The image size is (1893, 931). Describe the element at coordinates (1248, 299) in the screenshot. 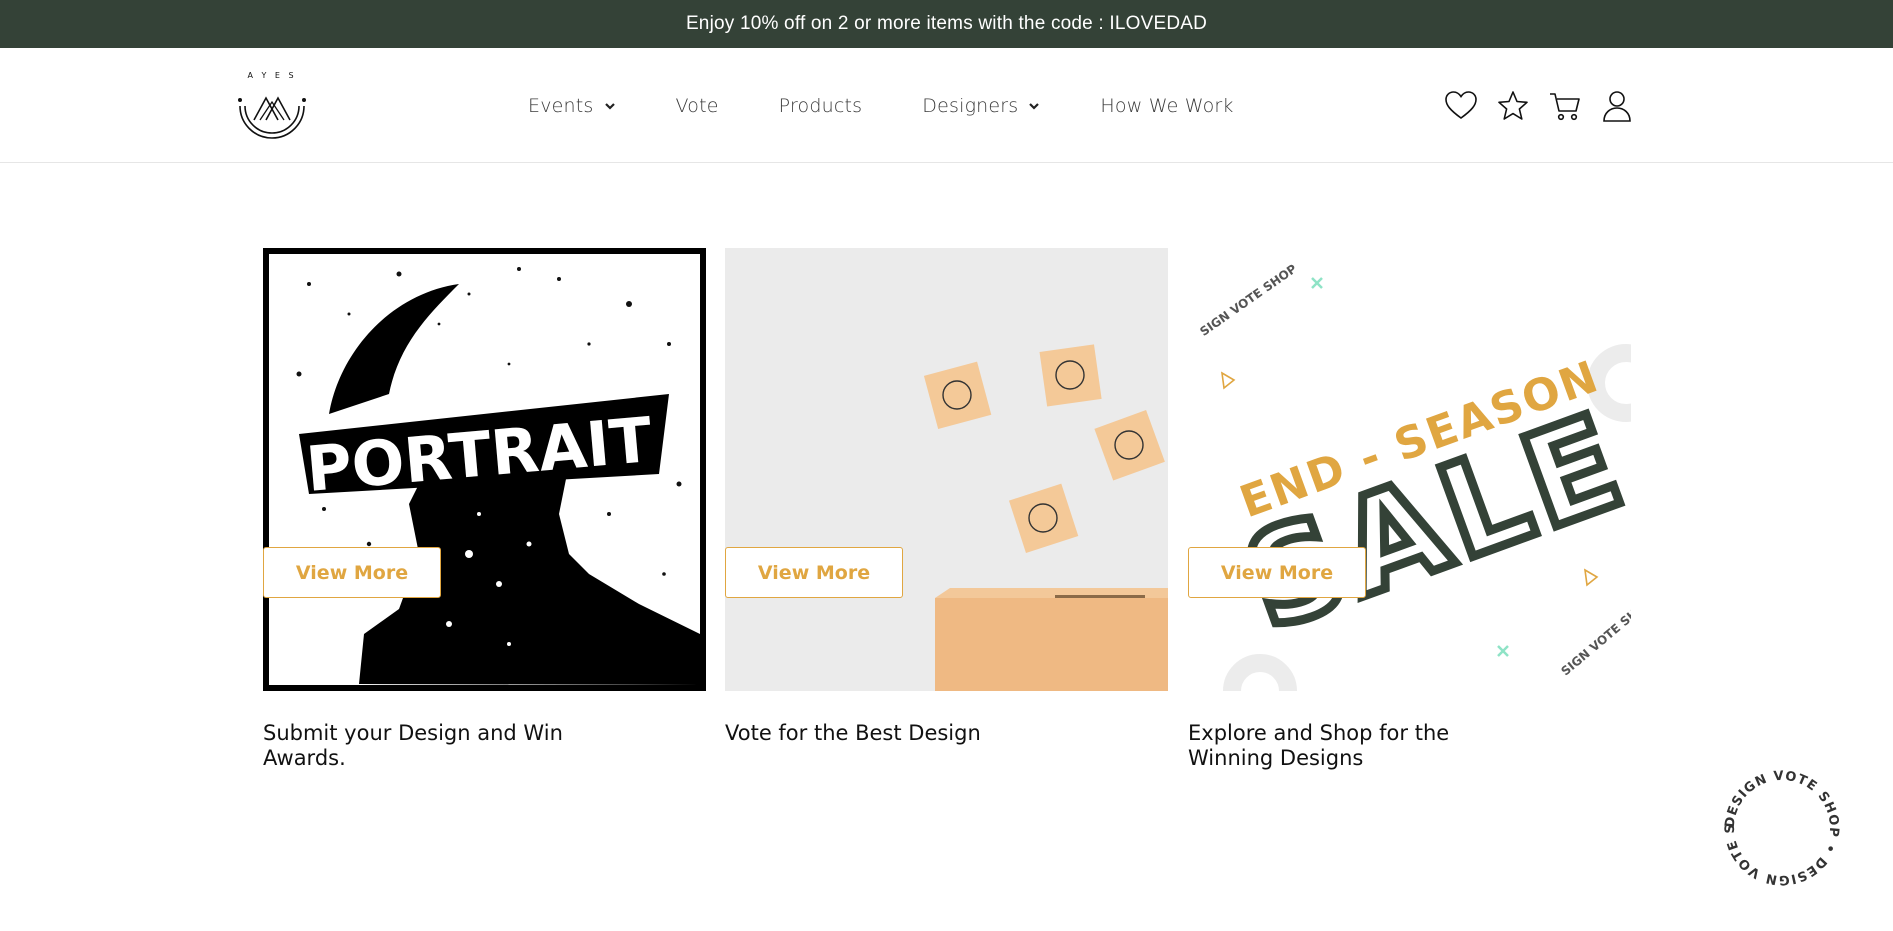

I see `sale-ring-text-top: SIGN VOTE SHOP` at that location.